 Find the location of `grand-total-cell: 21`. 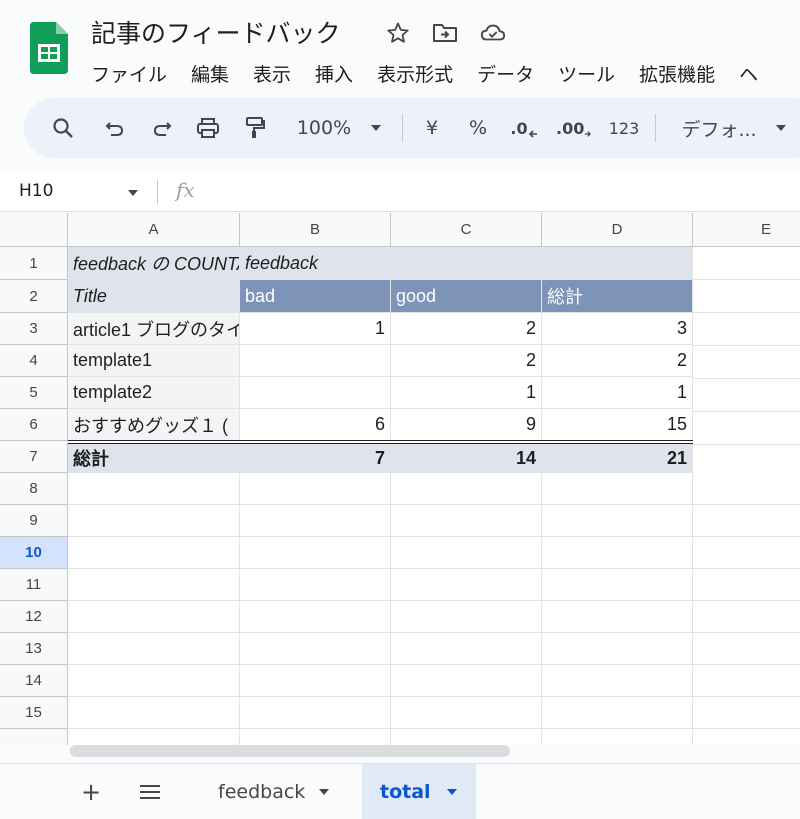

grand-total-cell: 21 is located at coordinates (617, 458).